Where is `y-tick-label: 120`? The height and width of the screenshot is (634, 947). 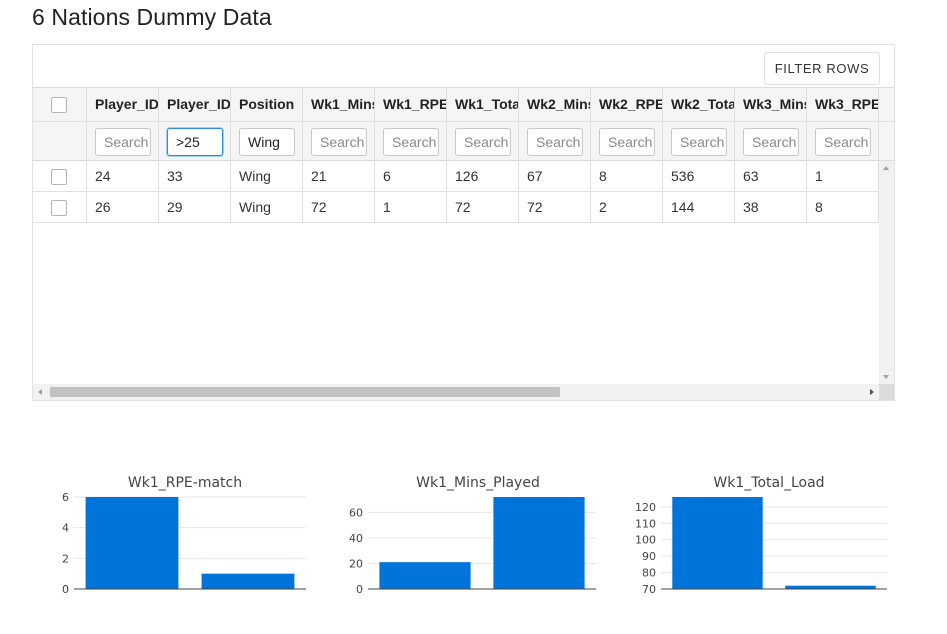 y-tick-label: 120 is located at coordinates (645, 507).